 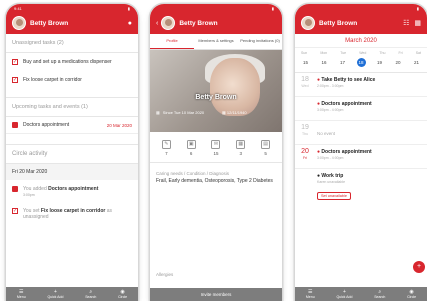 What do you see at coordinates (343, 53) in the screenshot?
I see `weekday-label: Tue` at bounding box center [343, 53].